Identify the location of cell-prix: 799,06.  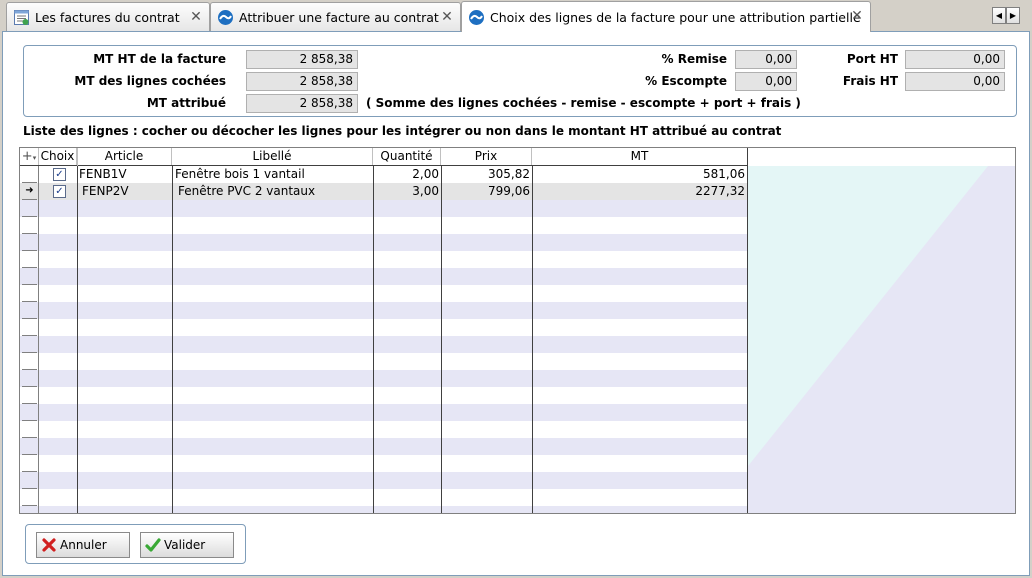
(509, 191).